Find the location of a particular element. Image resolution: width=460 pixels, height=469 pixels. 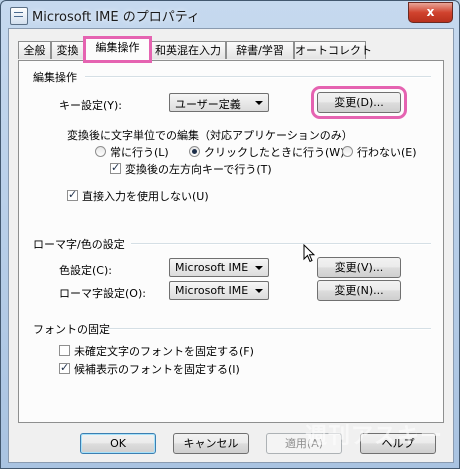

post-convert-label: 変換後に文字単位での編集（対応アプリケーションのみ） is located at coordinates (210, 135).